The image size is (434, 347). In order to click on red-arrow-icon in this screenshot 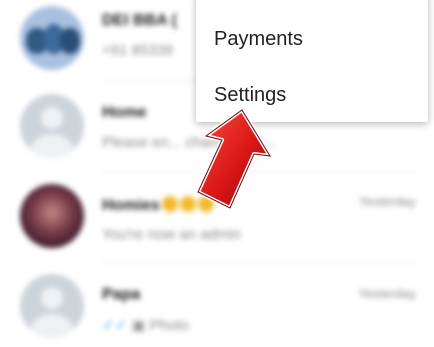, I will do `click(234, 159)`.